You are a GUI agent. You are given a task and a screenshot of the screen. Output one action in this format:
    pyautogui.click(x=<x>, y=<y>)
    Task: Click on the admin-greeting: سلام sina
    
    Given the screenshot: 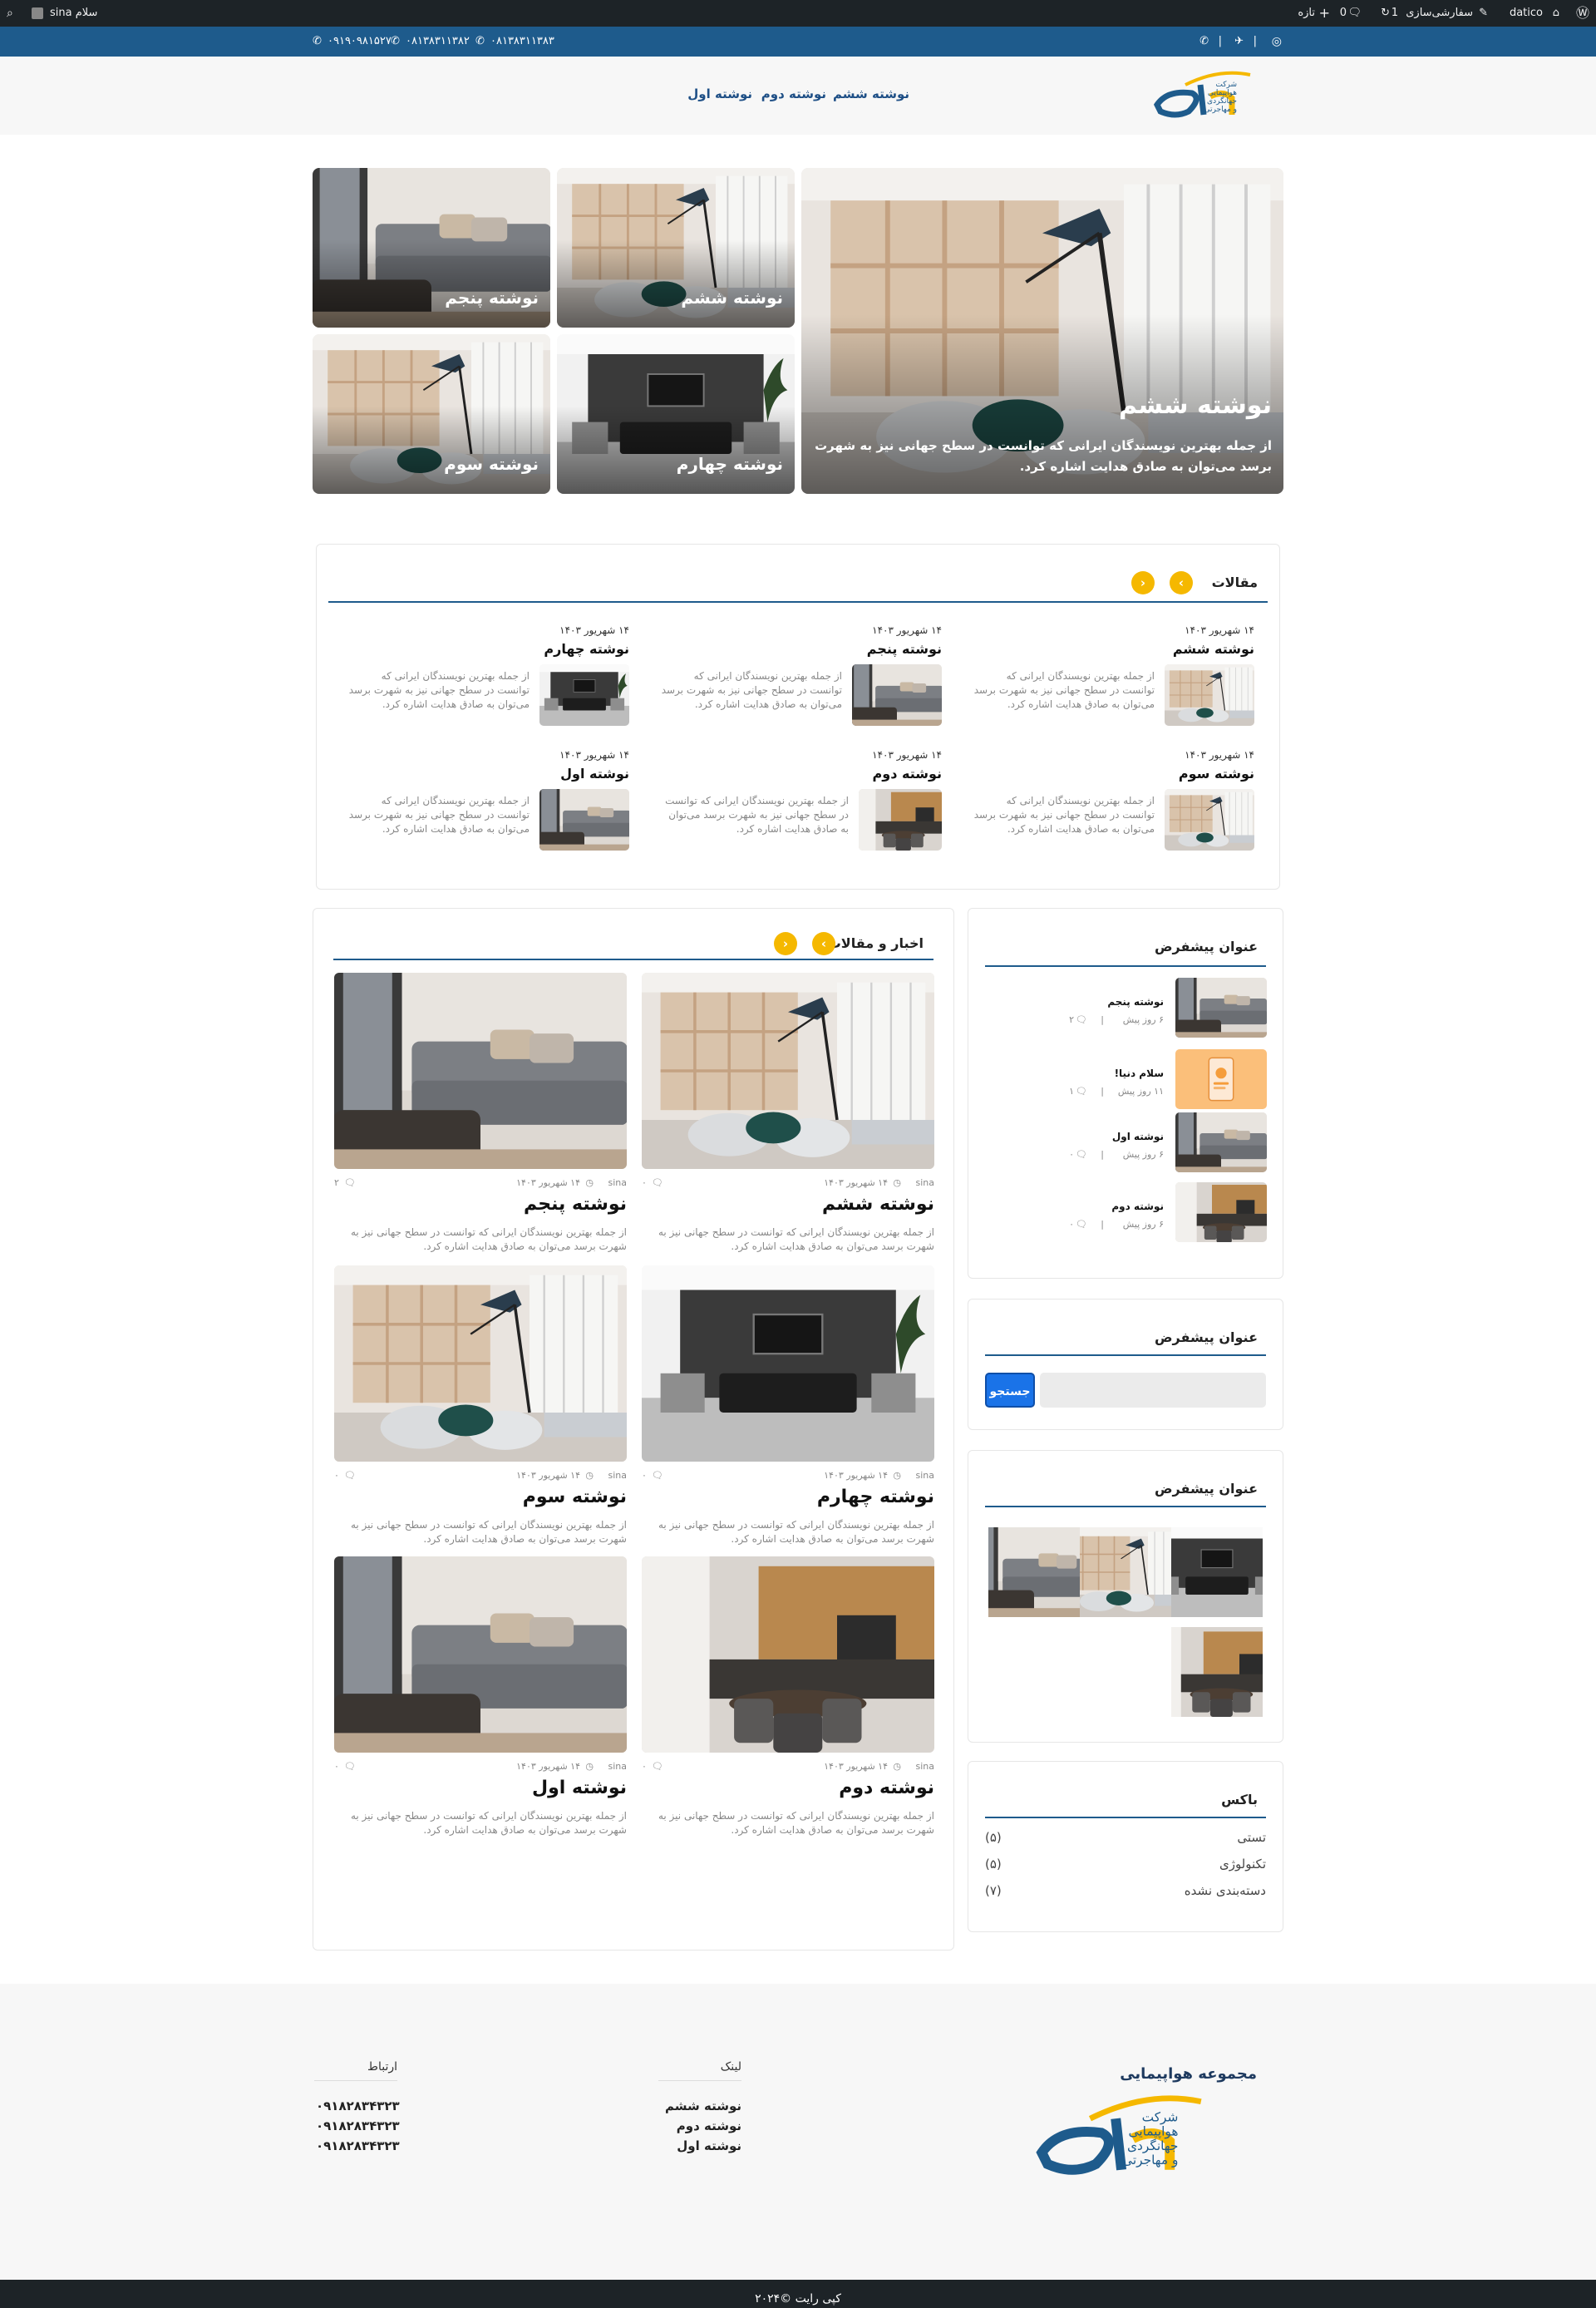 What is the action you would take?
    pyautogui.click(x=73, y=13)
    